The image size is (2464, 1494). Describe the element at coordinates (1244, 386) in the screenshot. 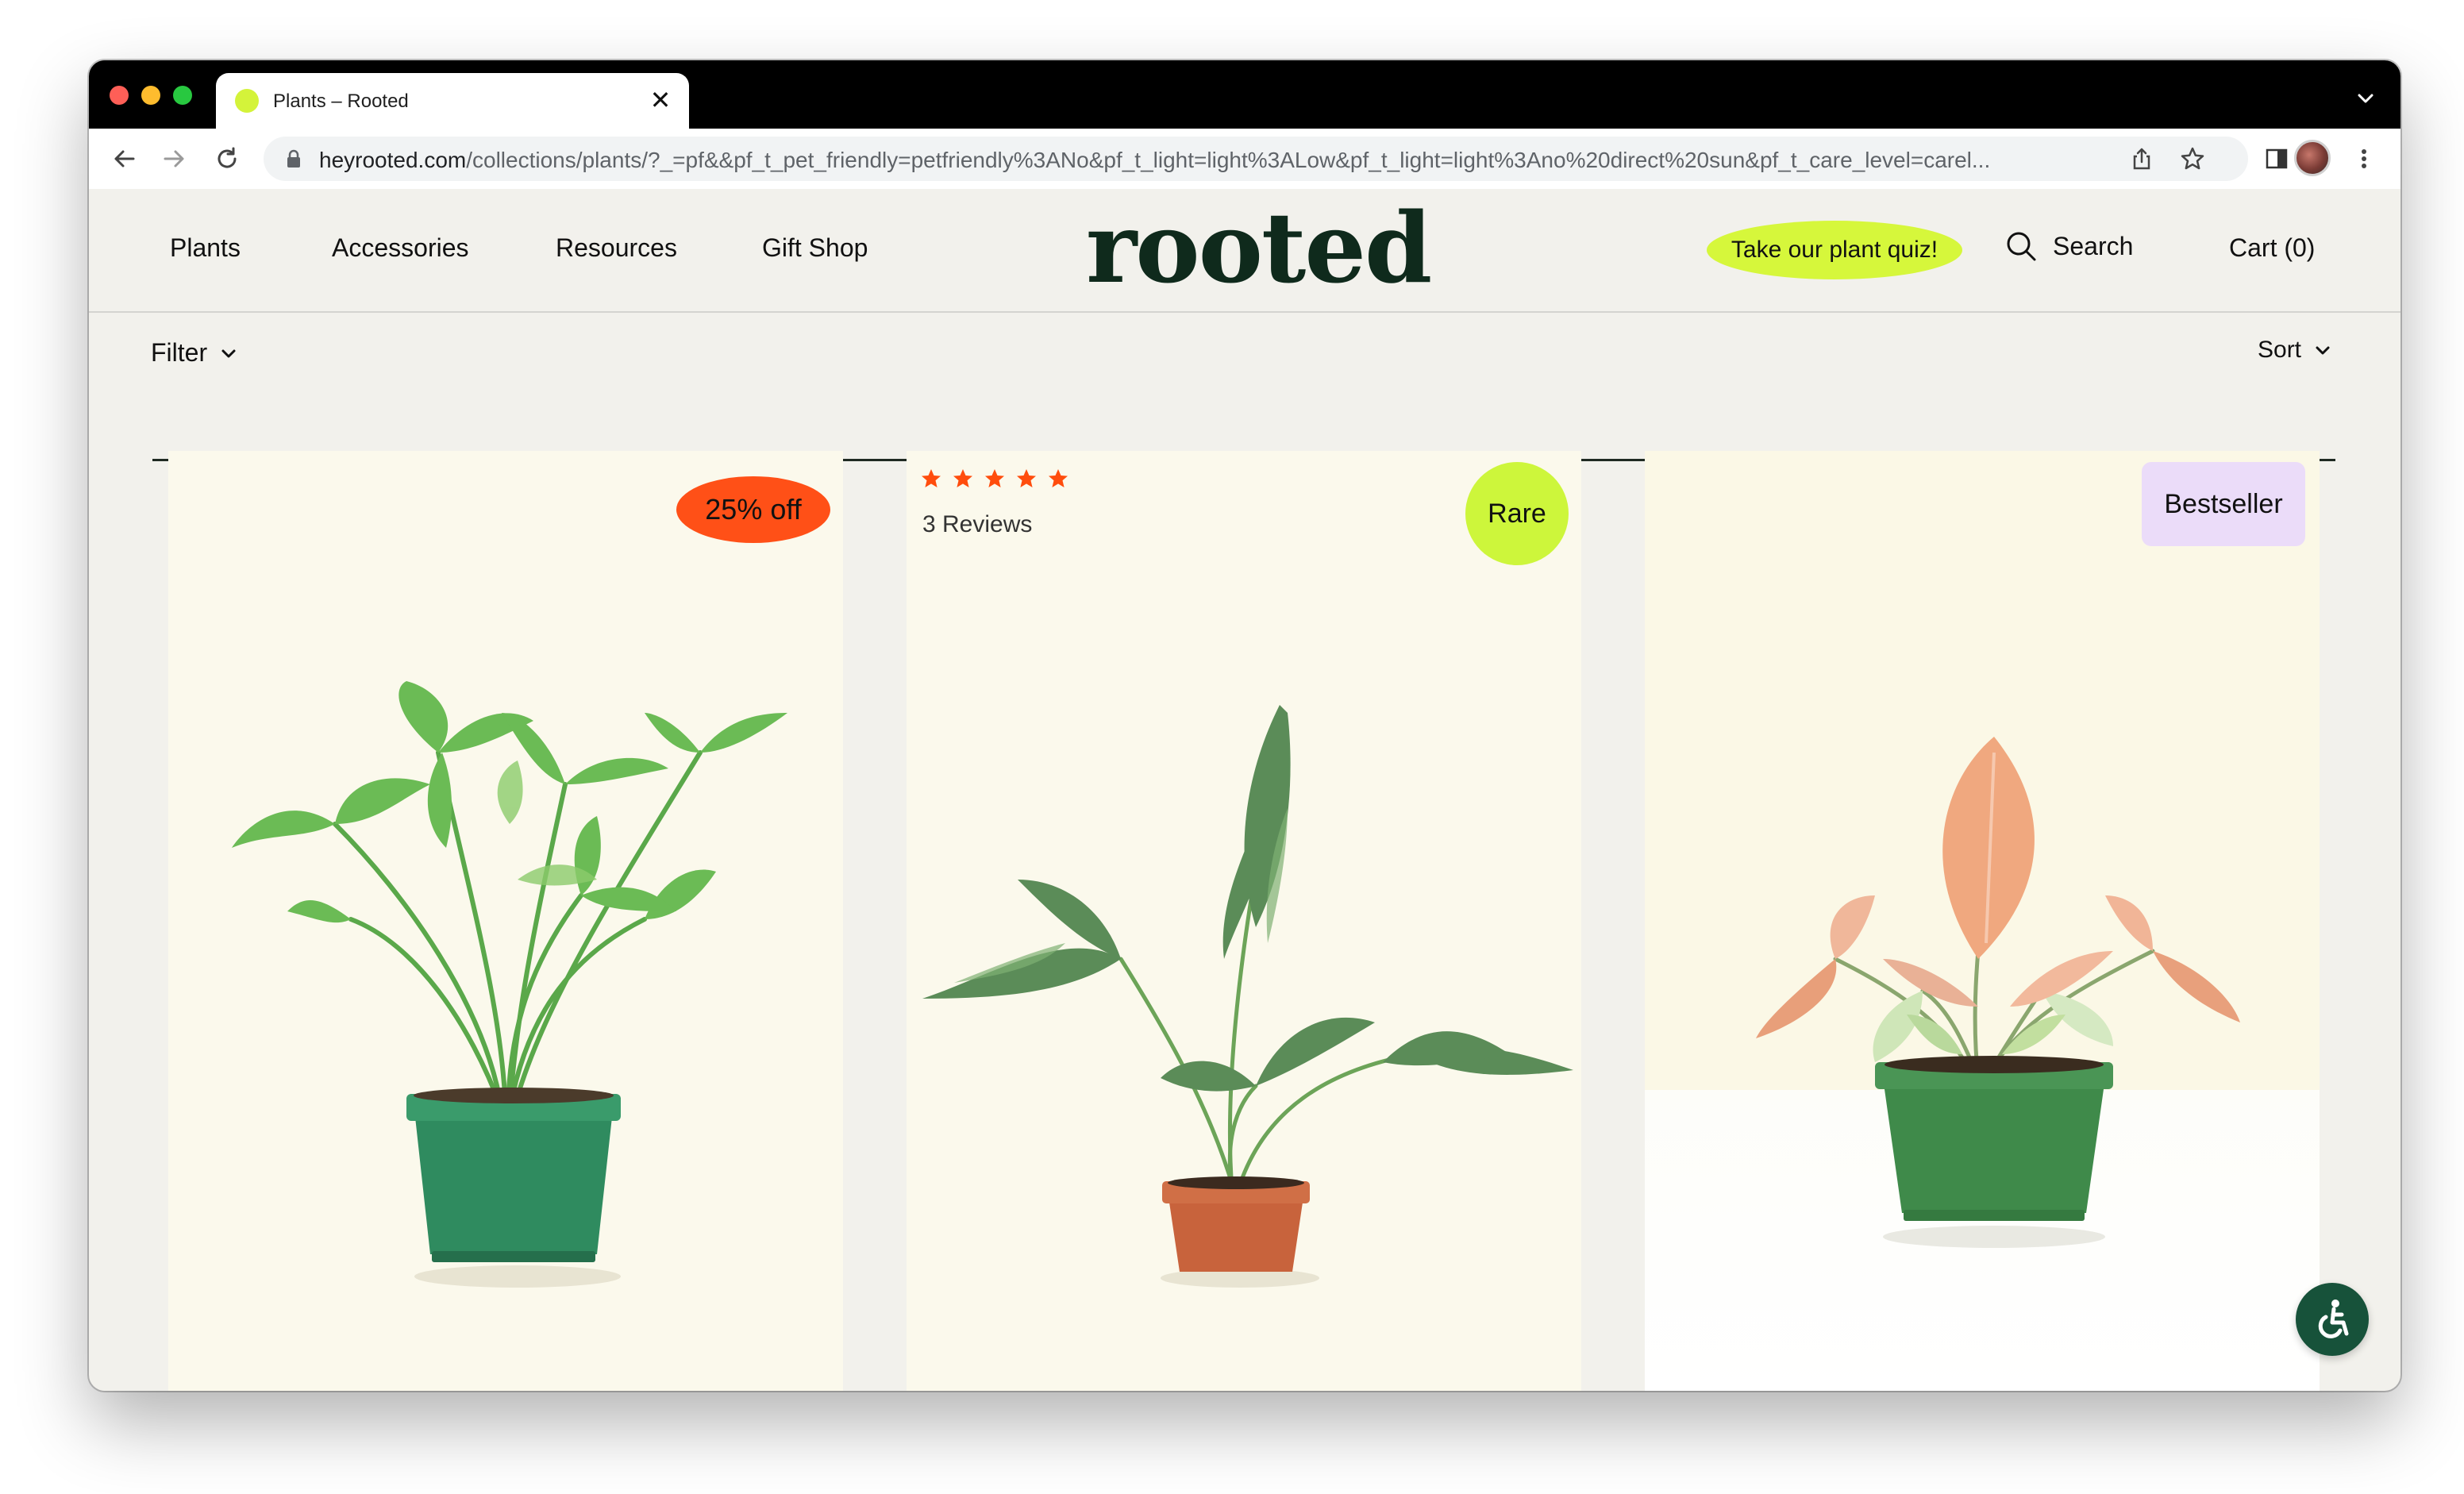

I see `filter-bar: Filter Sort` at that location.